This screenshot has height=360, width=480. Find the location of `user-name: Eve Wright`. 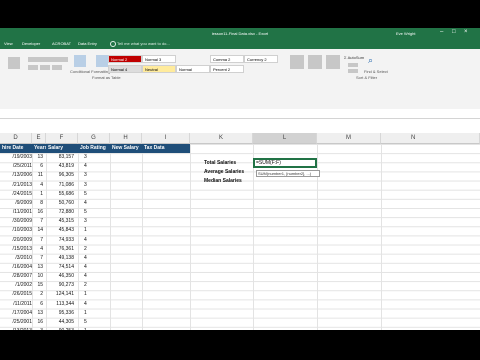

user-name: Eve Wright is located at coordinates (406, 33).